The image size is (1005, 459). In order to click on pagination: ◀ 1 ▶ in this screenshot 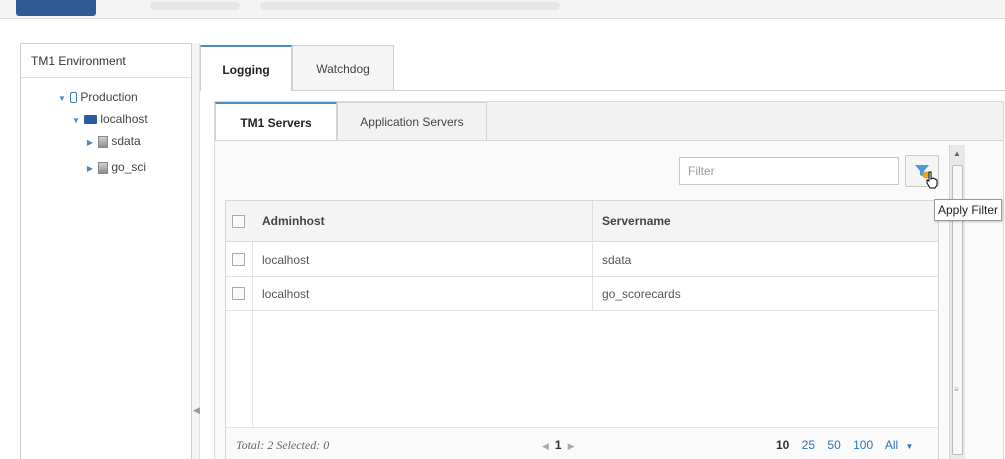, I will do `click(558, 445)`.